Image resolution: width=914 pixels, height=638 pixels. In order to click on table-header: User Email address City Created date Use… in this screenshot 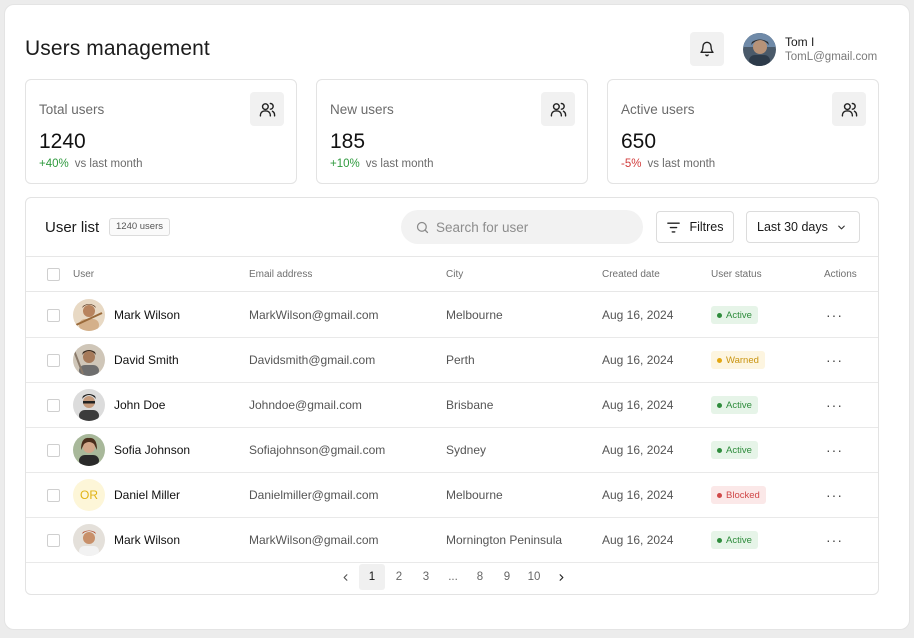, I will do `click(452, 274)`.